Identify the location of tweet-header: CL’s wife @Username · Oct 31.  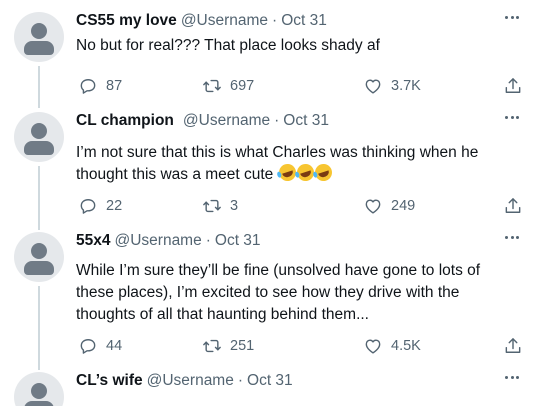
(302, 383).